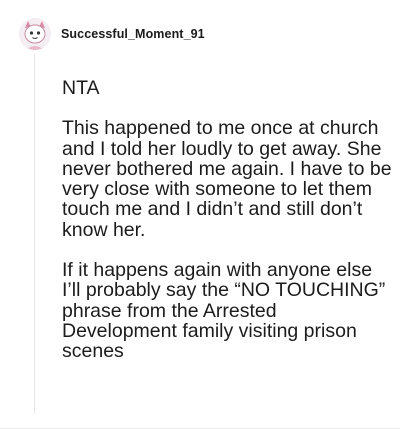 The image size is (400, 429). Describe the element at coordinates (133, 34) in the screenshot. I see `username-link: Successful_Moment_91` at that location.